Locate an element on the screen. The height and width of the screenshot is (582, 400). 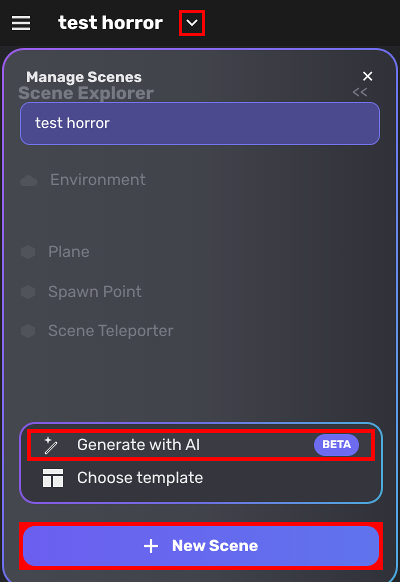
template-icon is located at coordinates (53, 478).